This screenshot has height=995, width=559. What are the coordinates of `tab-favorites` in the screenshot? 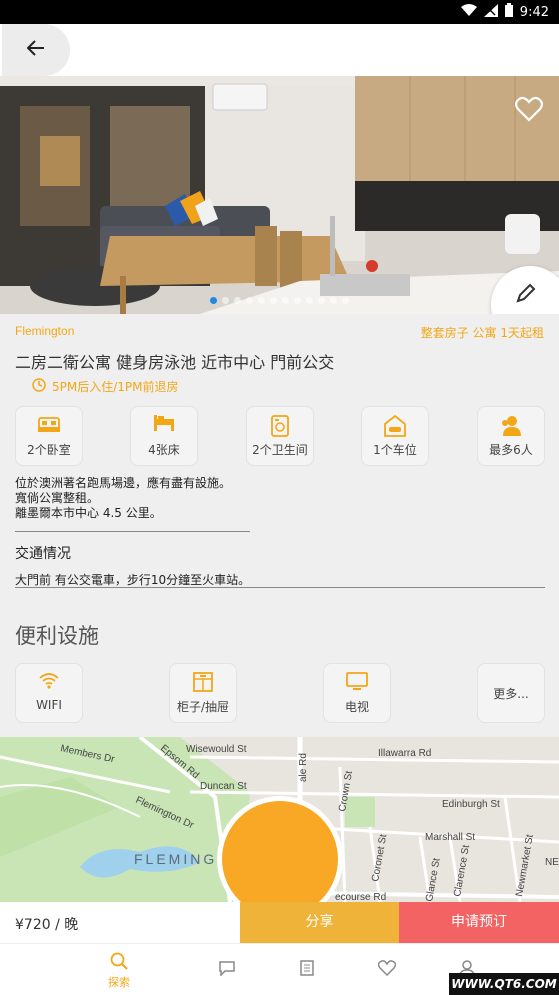 It's located at (387, 969).